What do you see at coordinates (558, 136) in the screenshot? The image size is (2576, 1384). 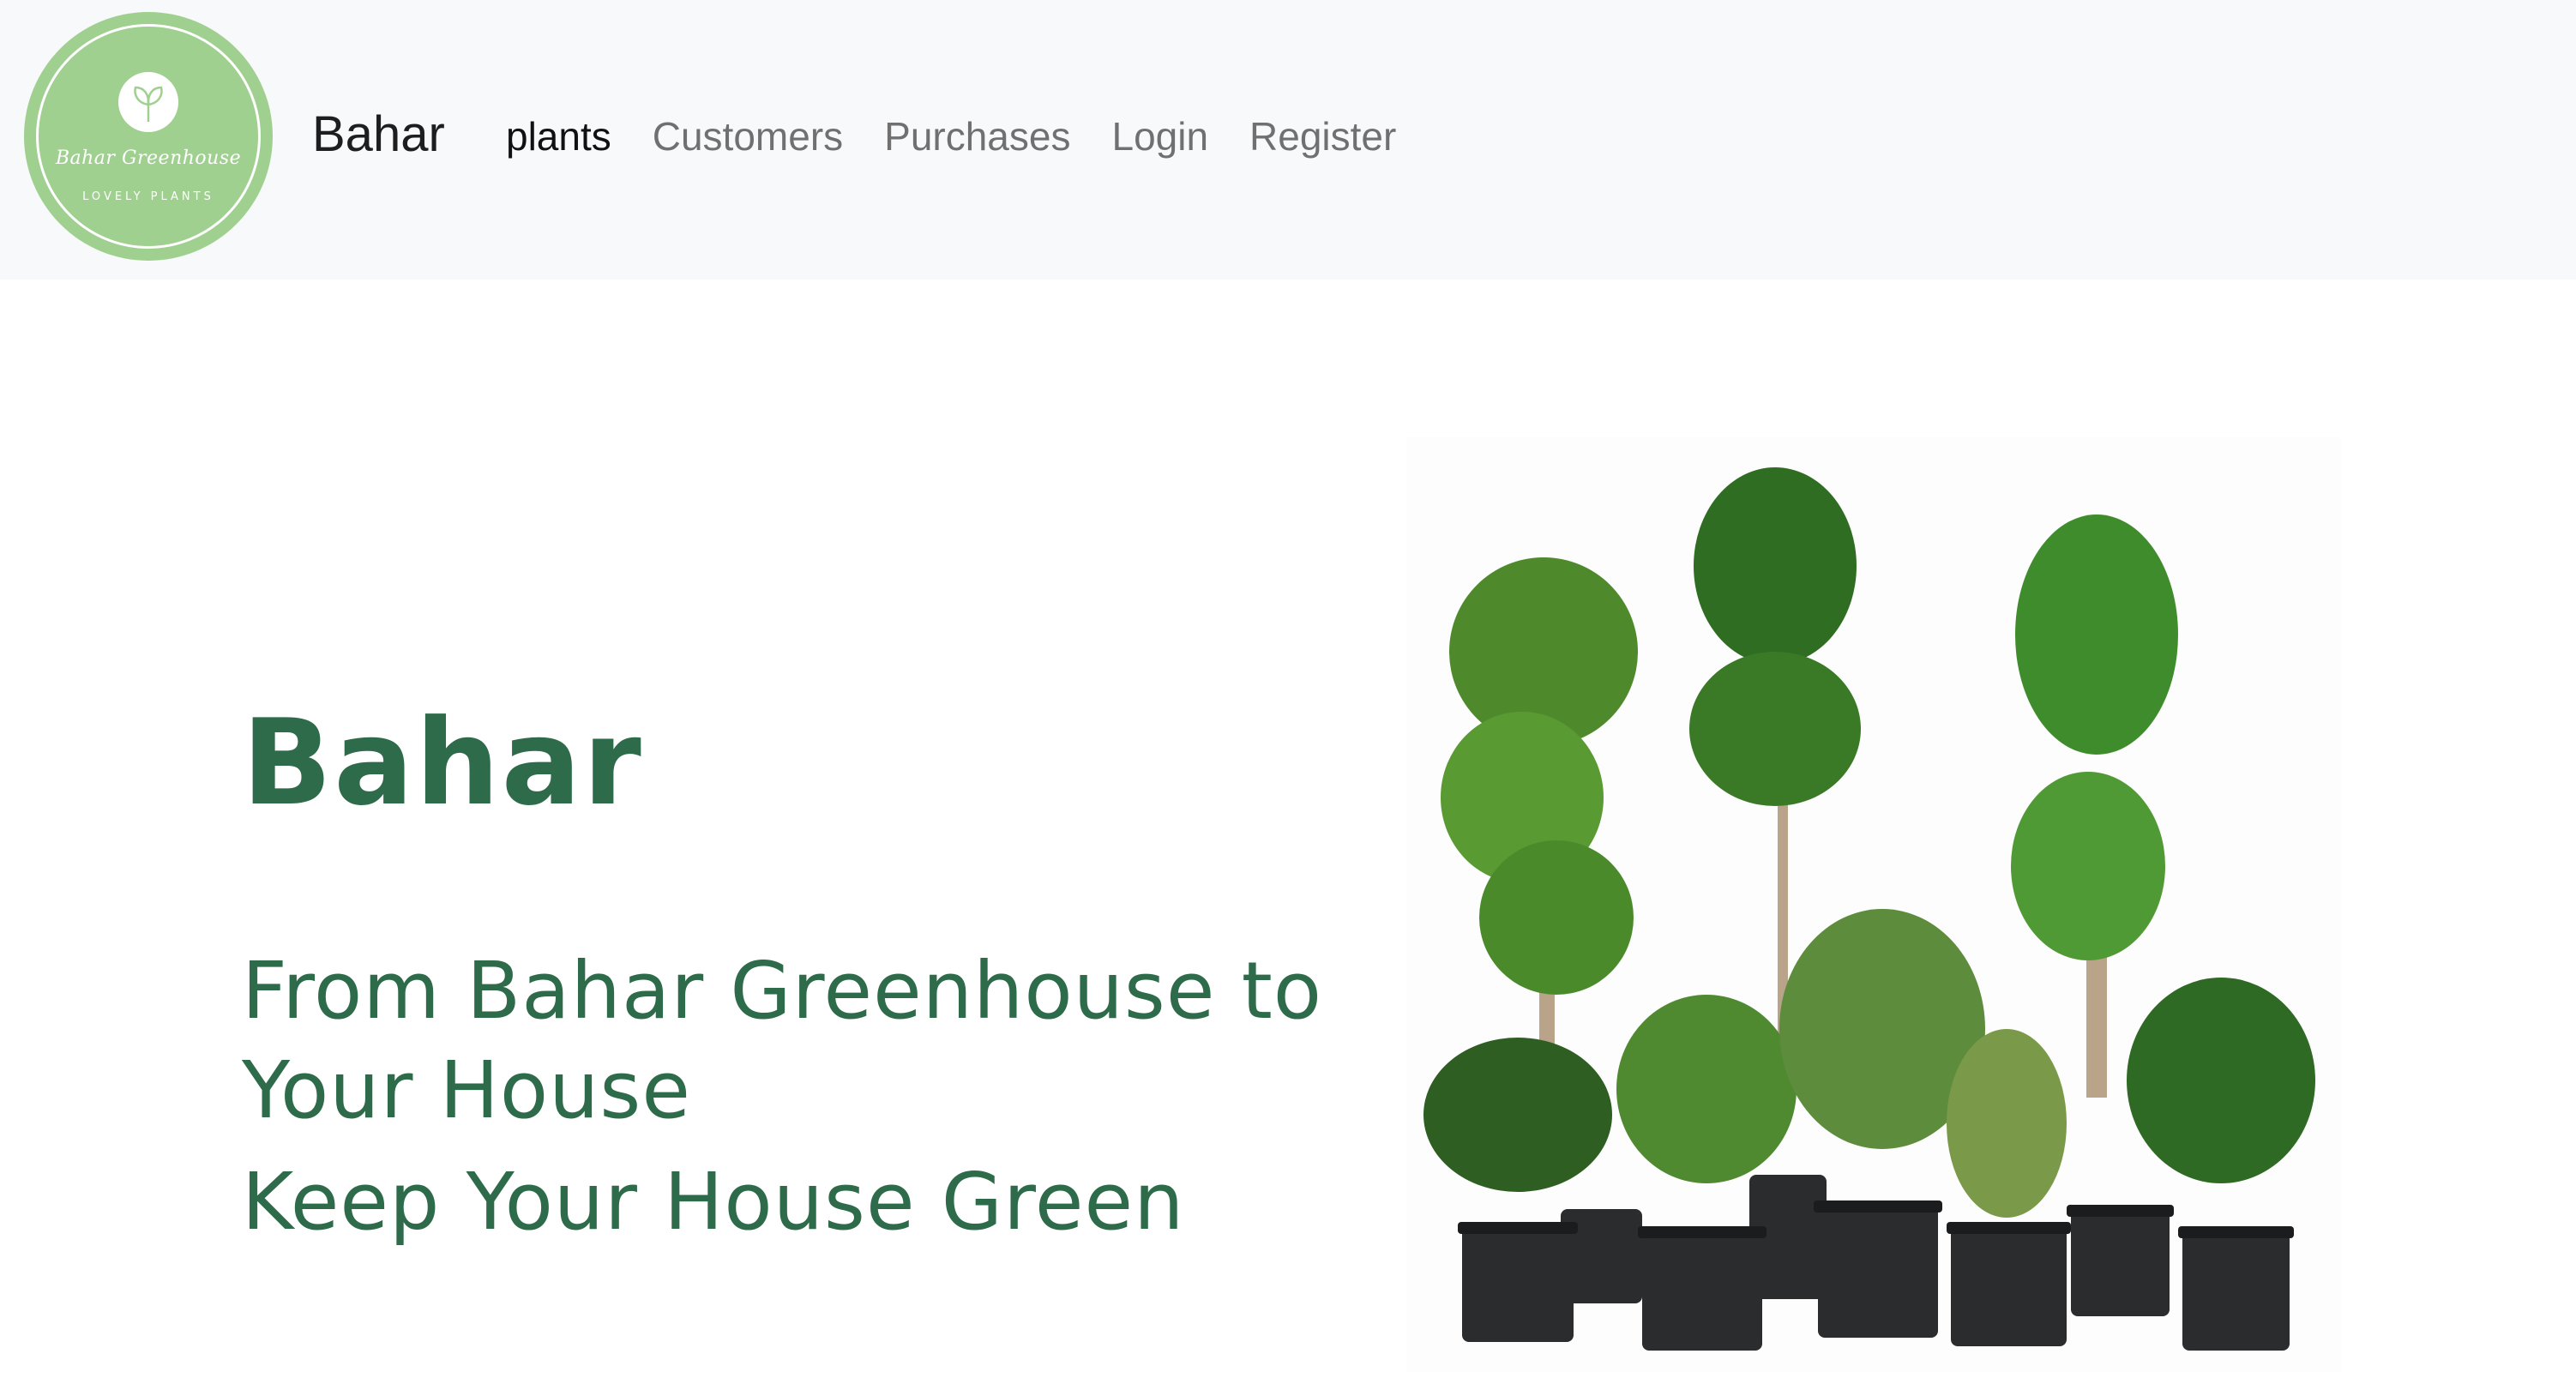 I see `nav-link-plants: plants` at bounding box center [558, 136].